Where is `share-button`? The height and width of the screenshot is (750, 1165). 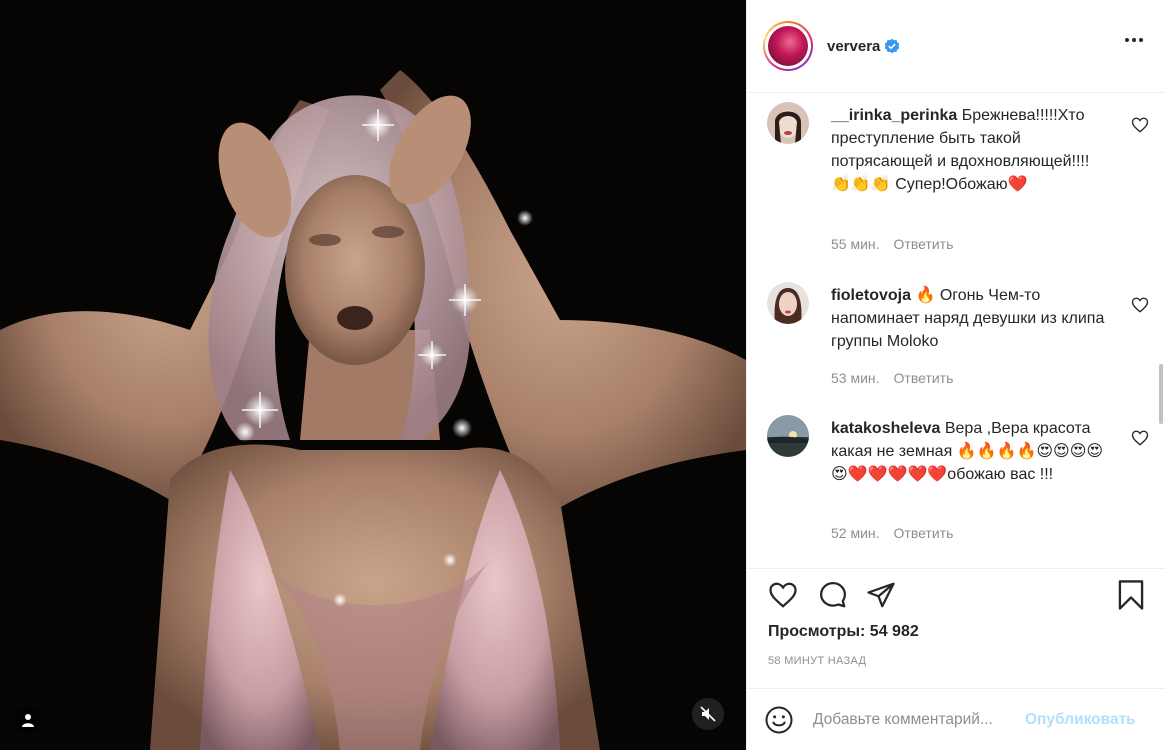 share-button is located at coordinates (881, 595).